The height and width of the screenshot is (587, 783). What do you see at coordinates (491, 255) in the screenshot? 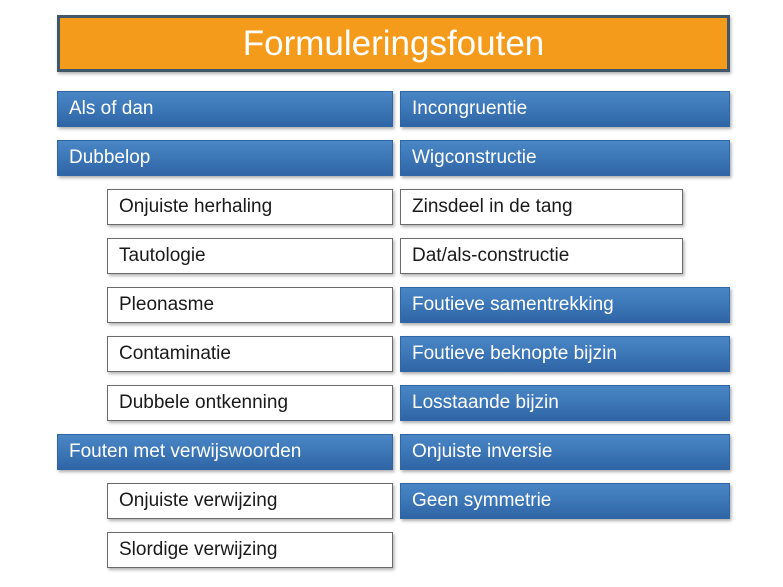
I see `node-label: Dat/als-constructie` at bounding box center [491, 255].